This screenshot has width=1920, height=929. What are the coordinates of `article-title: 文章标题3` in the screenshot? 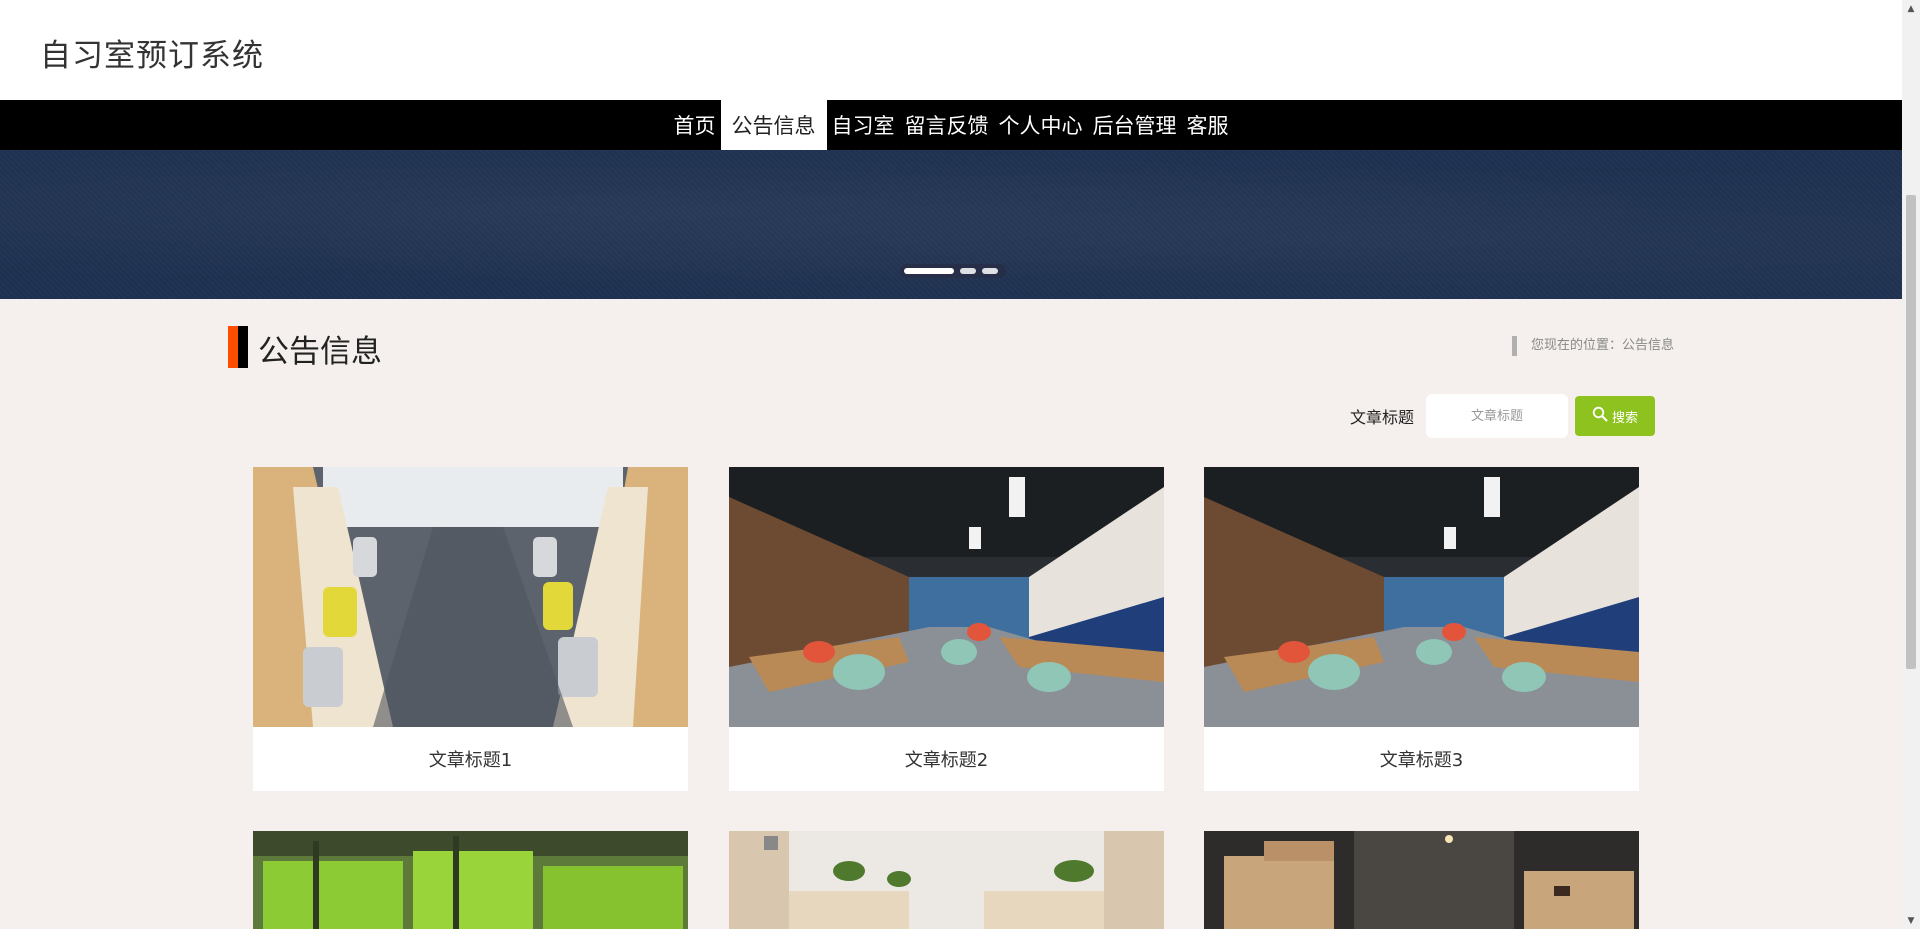 It's located at (1421, 759).